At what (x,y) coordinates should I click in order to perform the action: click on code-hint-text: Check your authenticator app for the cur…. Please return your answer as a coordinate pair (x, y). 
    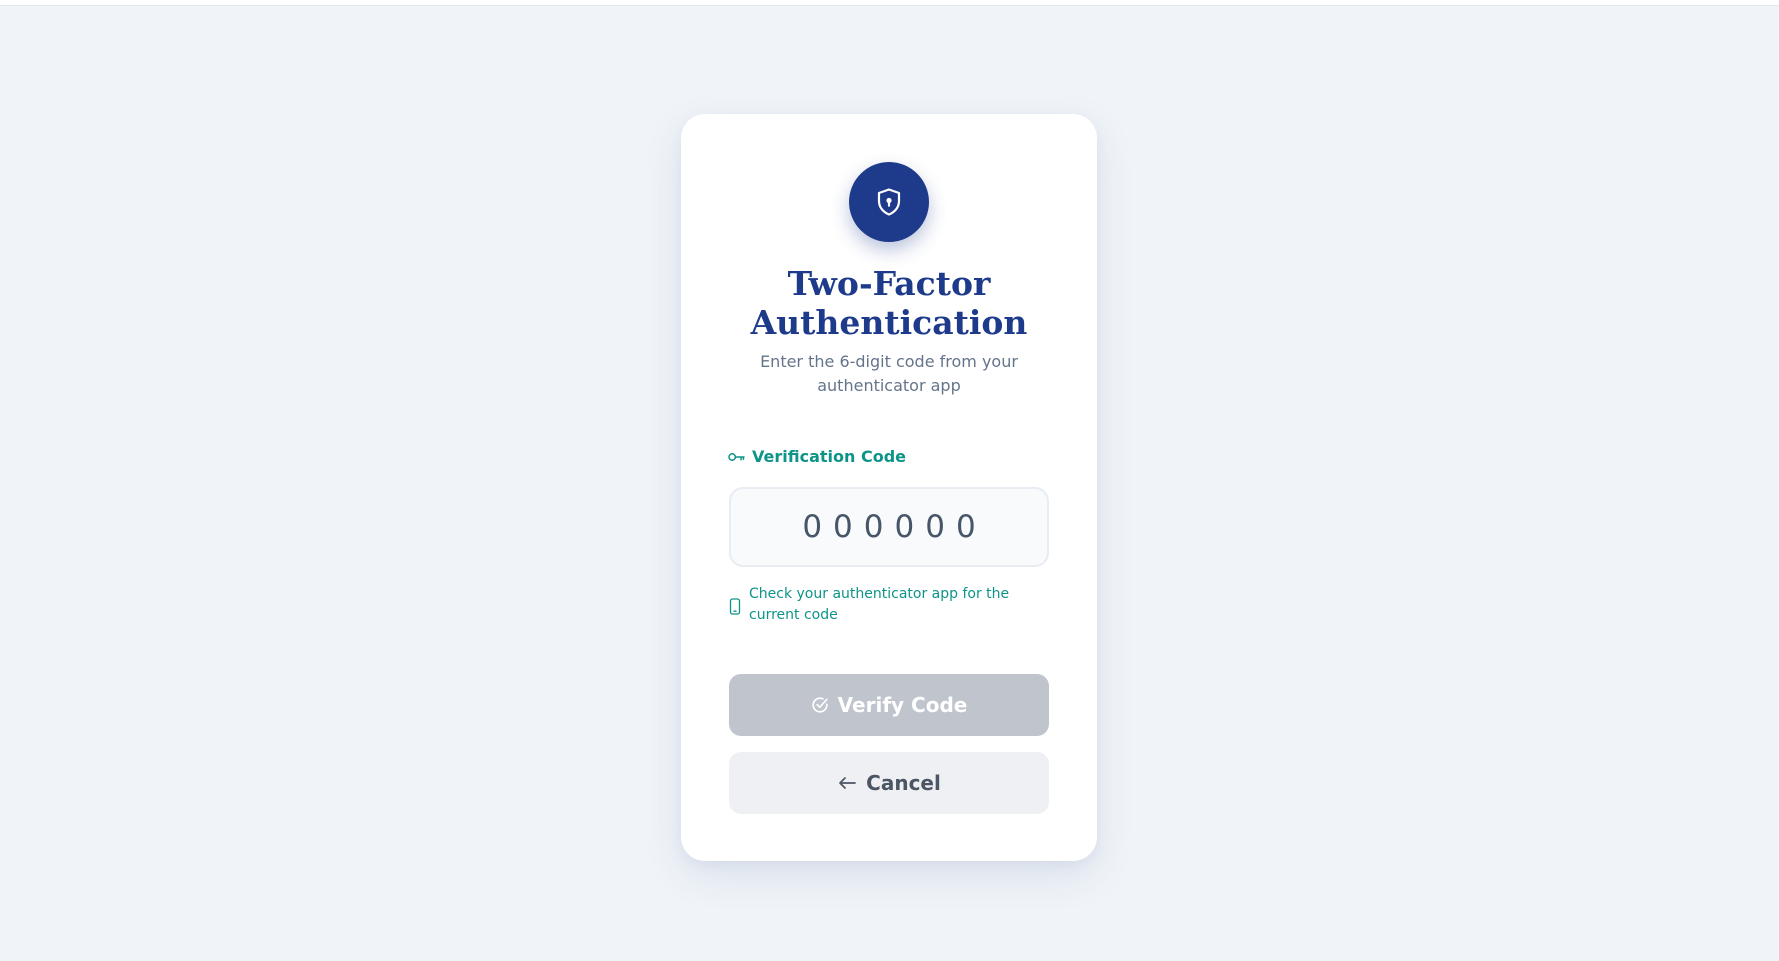
    Looking at the image, I should click on (879, 604).